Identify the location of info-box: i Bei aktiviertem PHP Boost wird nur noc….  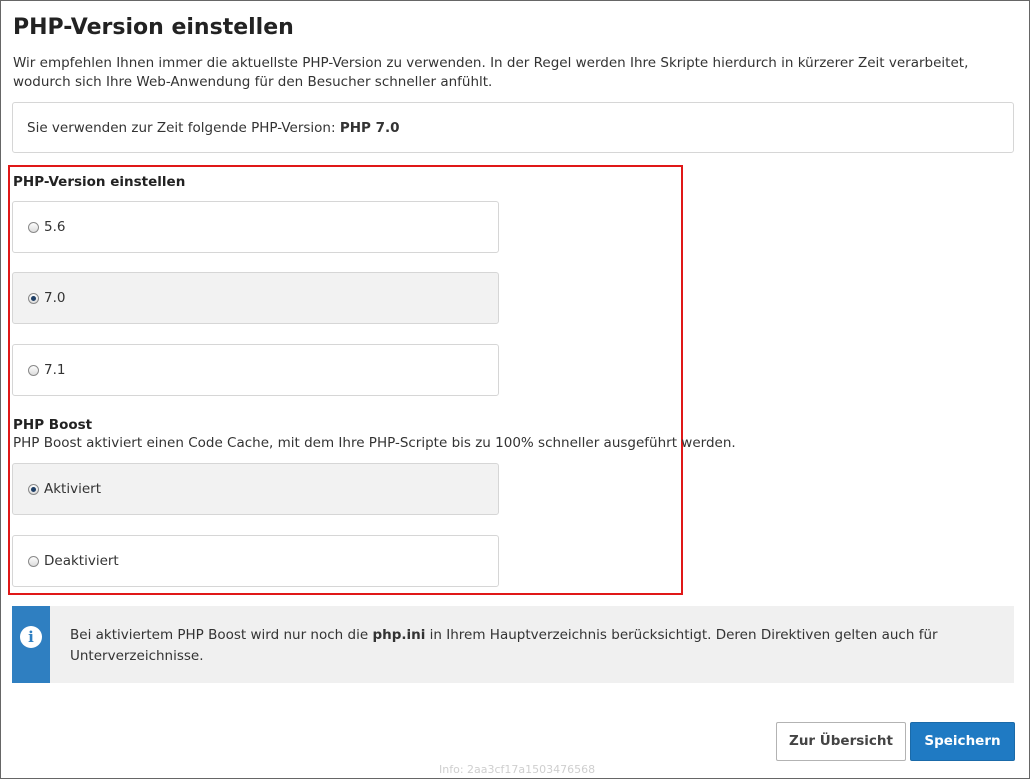
(513, 644).